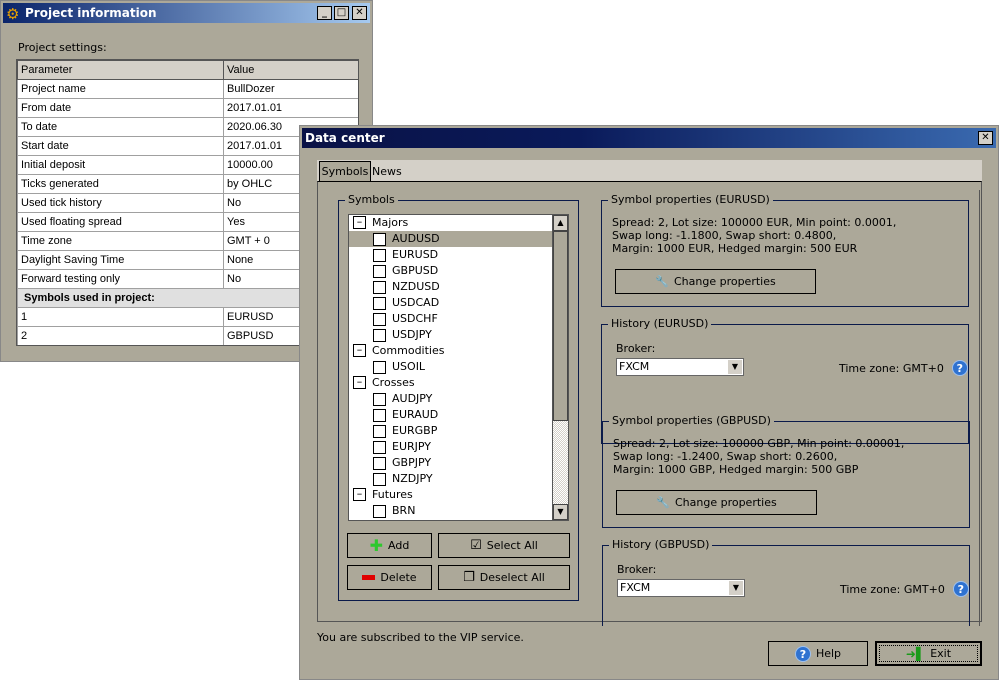 This screenshot has width=1000, height=700. Describe the element at coordinates (450, 415) in the screenshot. I see `list-item: EURAUD` at that location.